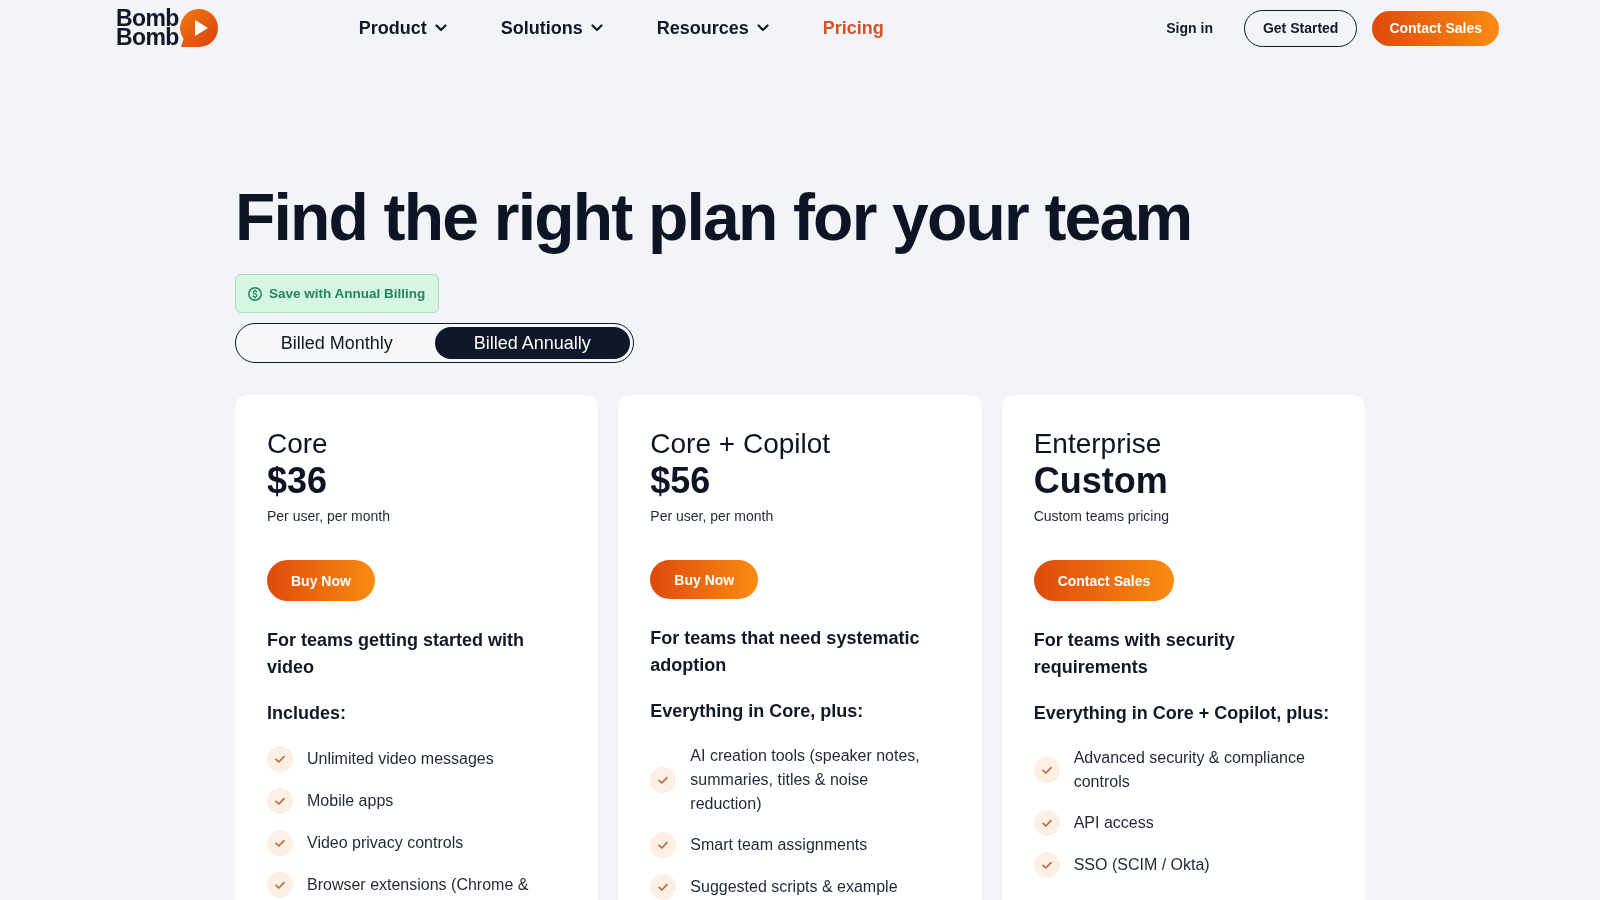 The width and height of the screenshot is (1600, 900). I want to click on plan-price: $36, so click(298, 481).